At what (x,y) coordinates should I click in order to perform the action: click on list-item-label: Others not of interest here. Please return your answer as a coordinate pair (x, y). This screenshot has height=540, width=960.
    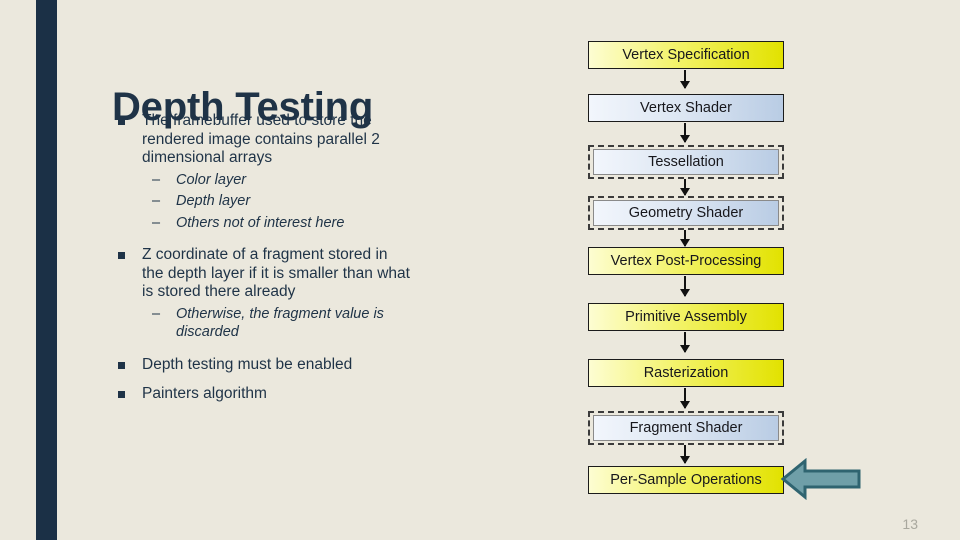
    Looking at the image, I should click on (260, 222).